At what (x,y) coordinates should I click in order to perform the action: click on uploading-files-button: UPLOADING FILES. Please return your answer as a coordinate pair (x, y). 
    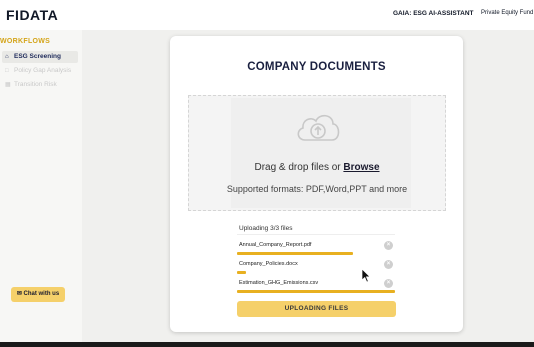
    Looking at the image, I should click on (316, 309).